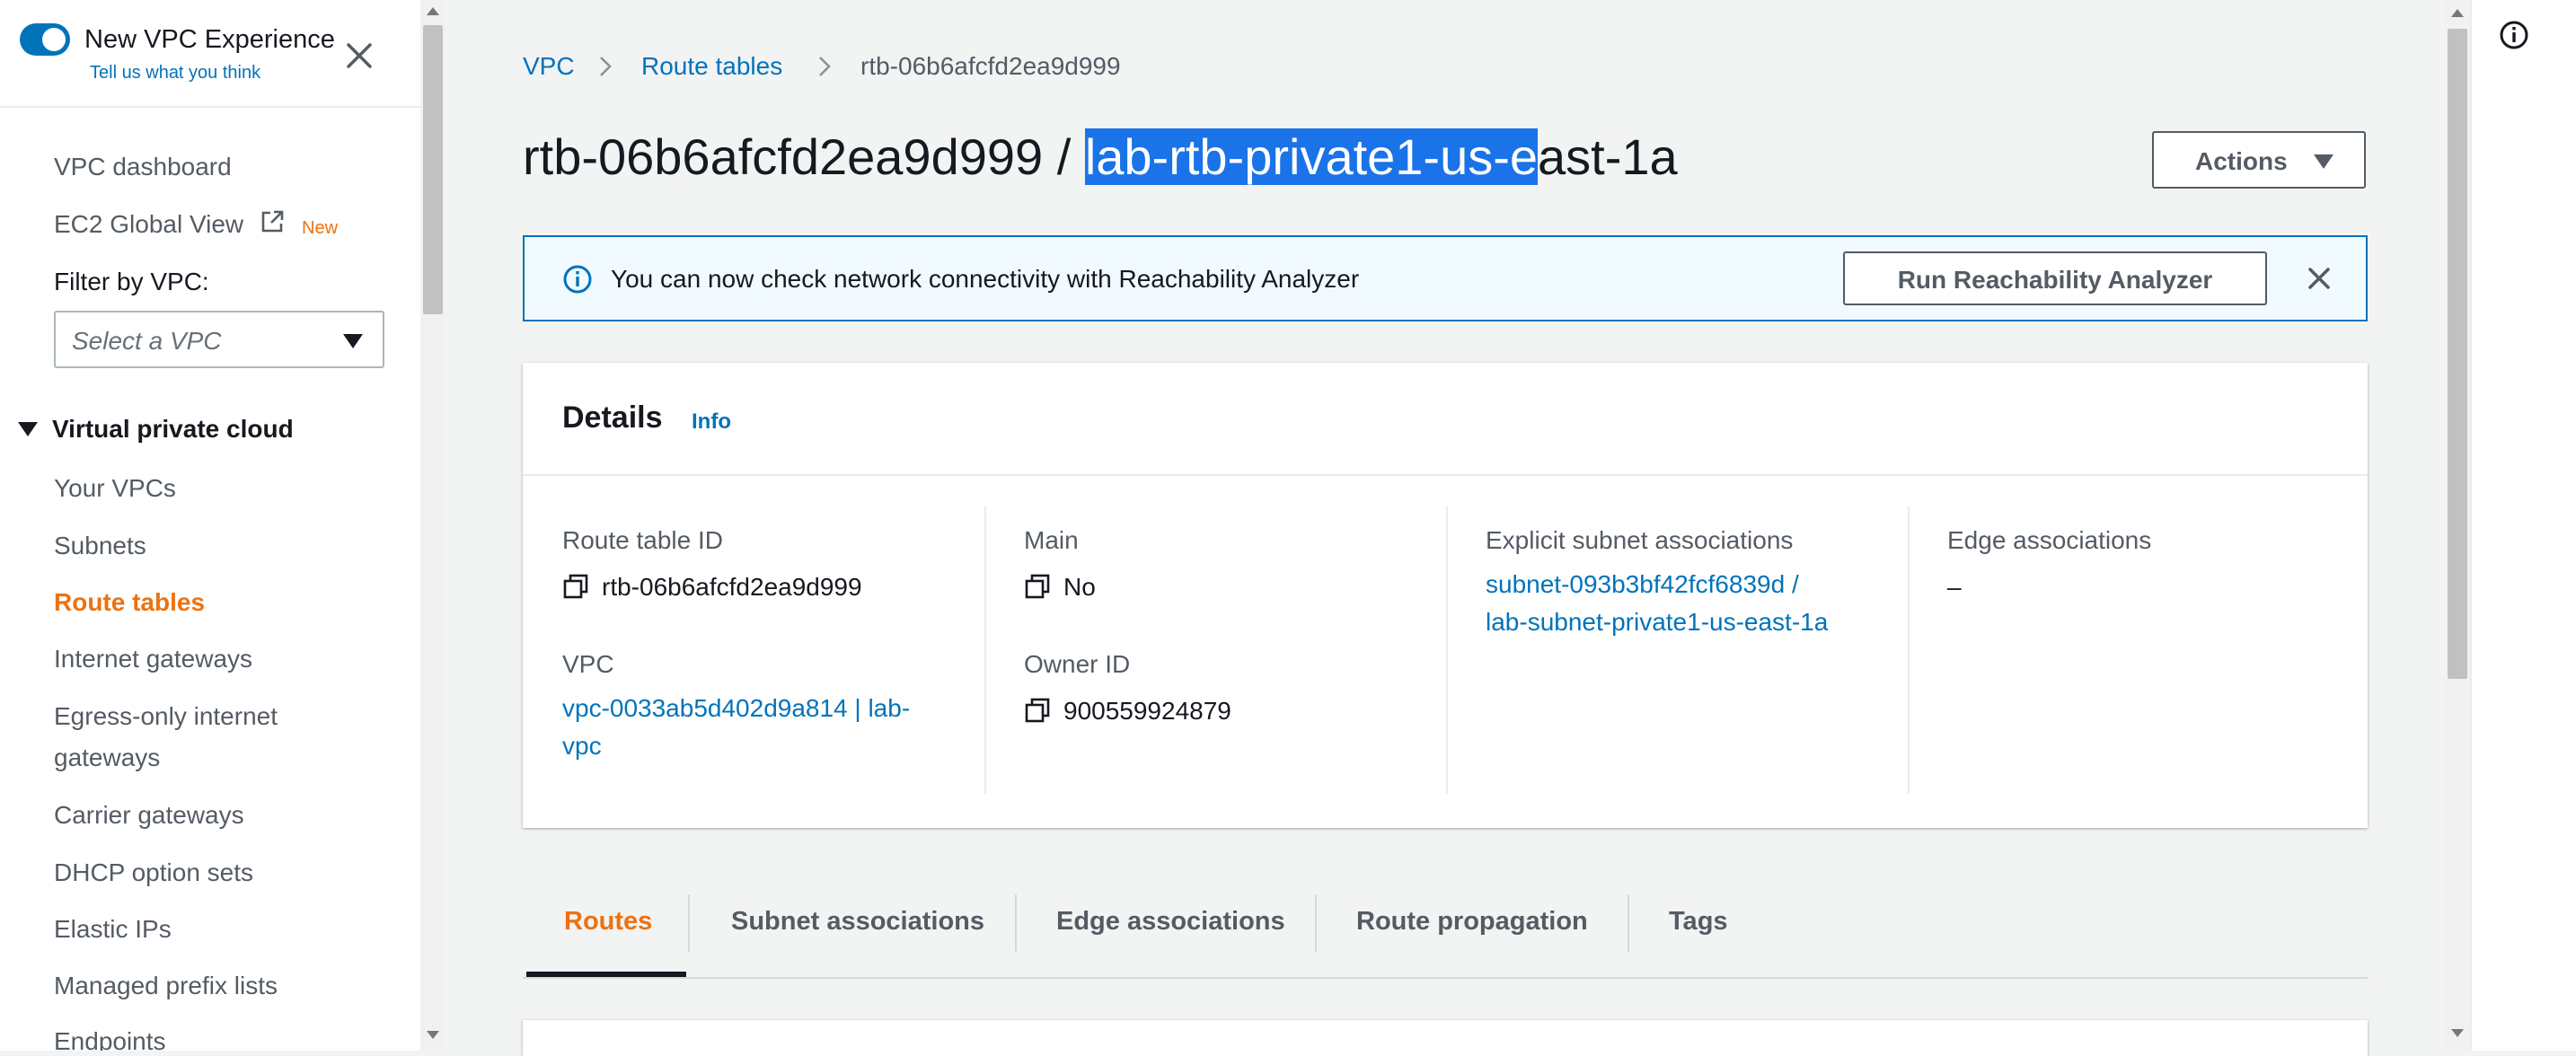 The width and height of the screenshot is (2576, 1056). I want to click on sidebar-scrollbar, so click(433, 525).